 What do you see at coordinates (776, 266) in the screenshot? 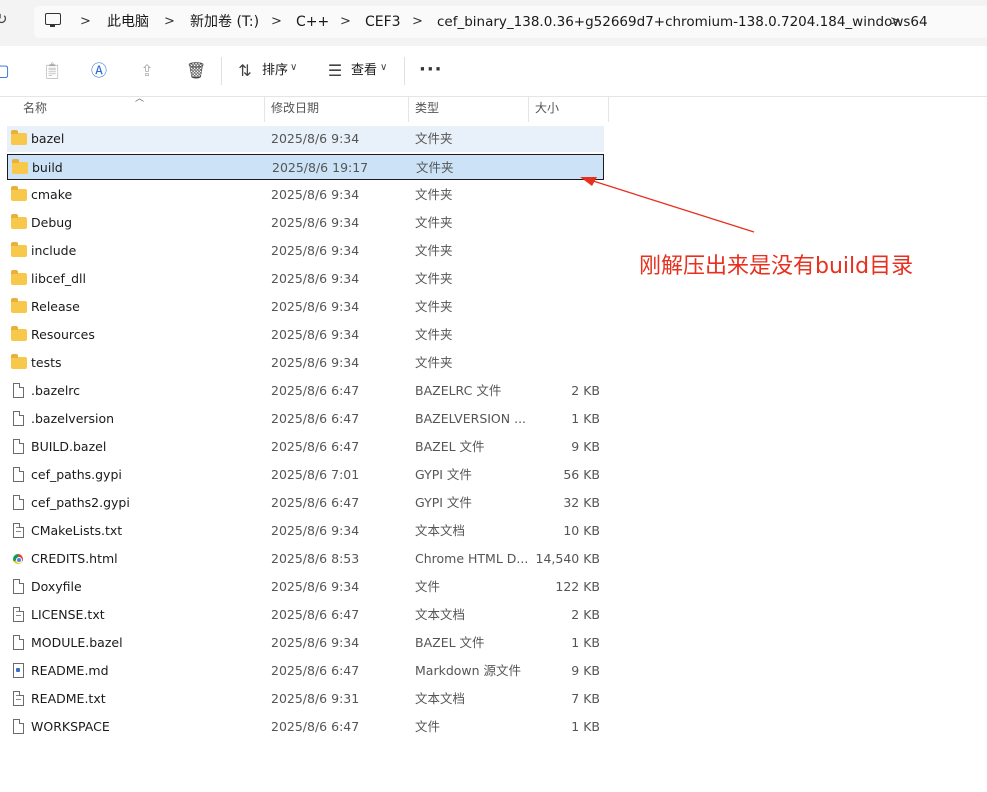
I see `annotation-text: 刚解压出来是没有build目录` at bounding box center [776, 266].